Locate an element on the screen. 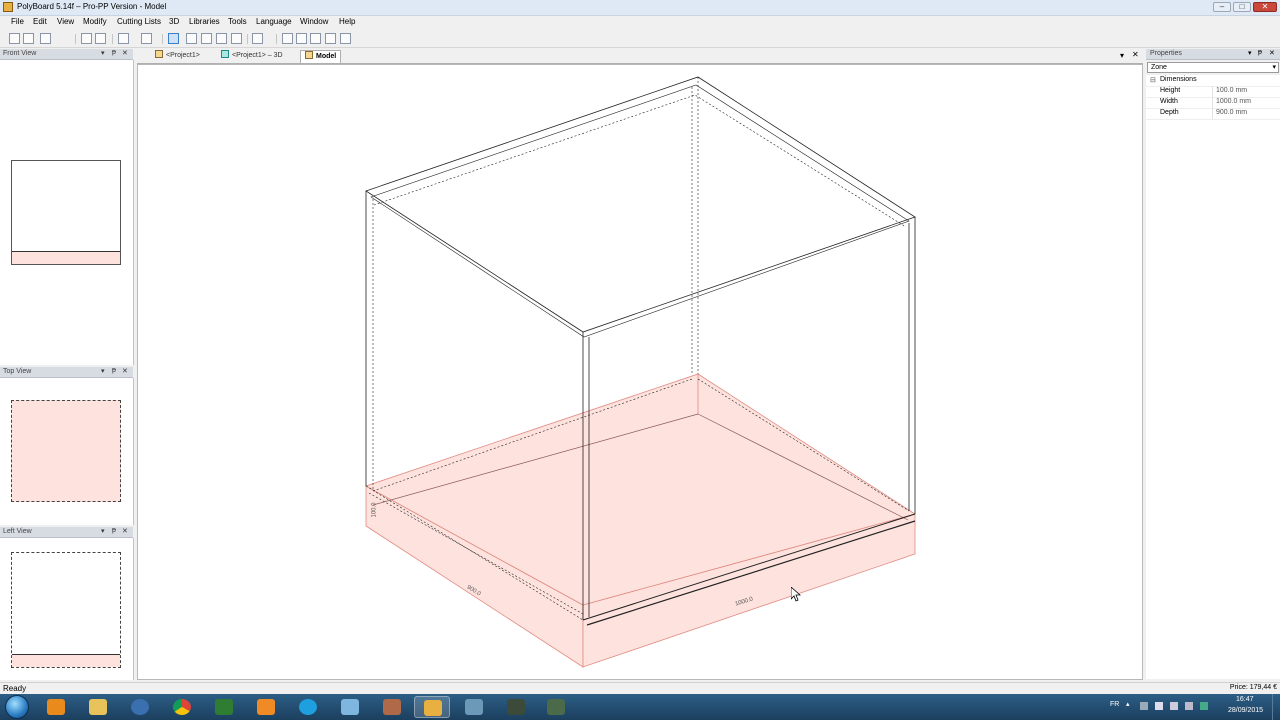 Image resolution: width=1280 pixels, height=720 pixels. taskbar-polyboard-blue is located at coordinates (350, 707).